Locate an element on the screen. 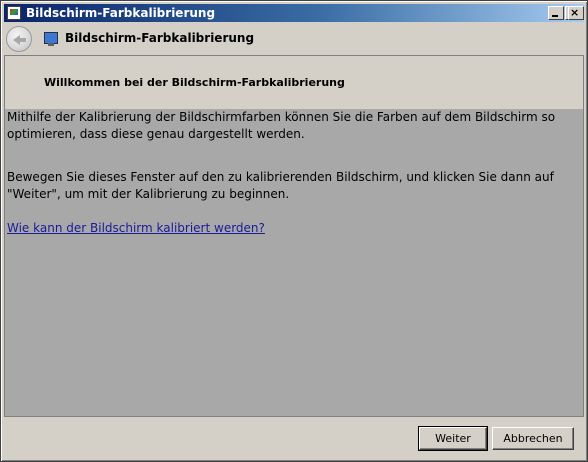 This screenshot has width=588, height=462. minimize-icon is located at coordinates (555, 16).